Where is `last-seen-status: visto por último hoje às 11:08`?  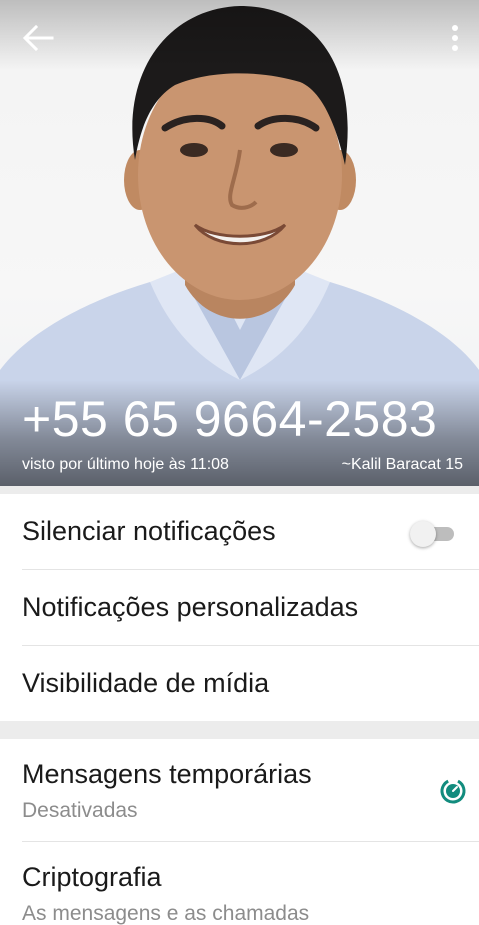
last-seen-status: visto por último hoje às 11:08 is located at coordinates (125, 464).